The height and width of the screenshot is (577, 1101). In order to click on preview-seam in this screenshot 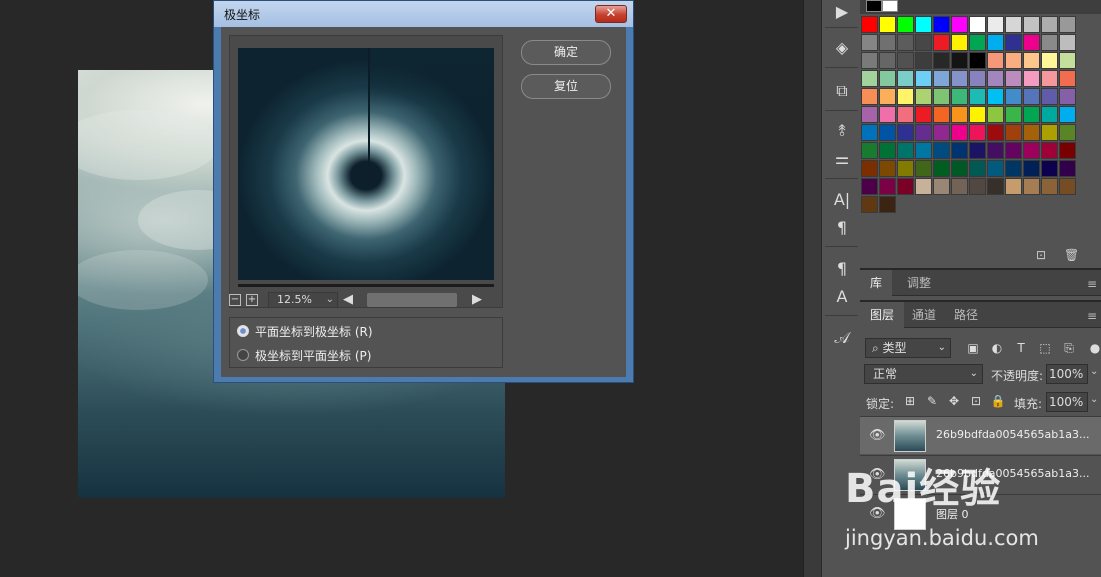, I will do `click(369, 107)`.